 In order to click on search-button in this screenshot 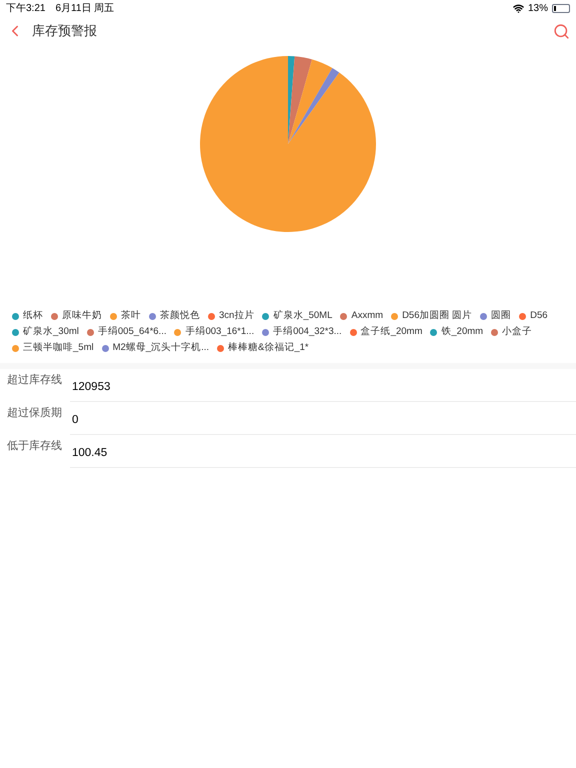, I will do `click(561, 31)`.